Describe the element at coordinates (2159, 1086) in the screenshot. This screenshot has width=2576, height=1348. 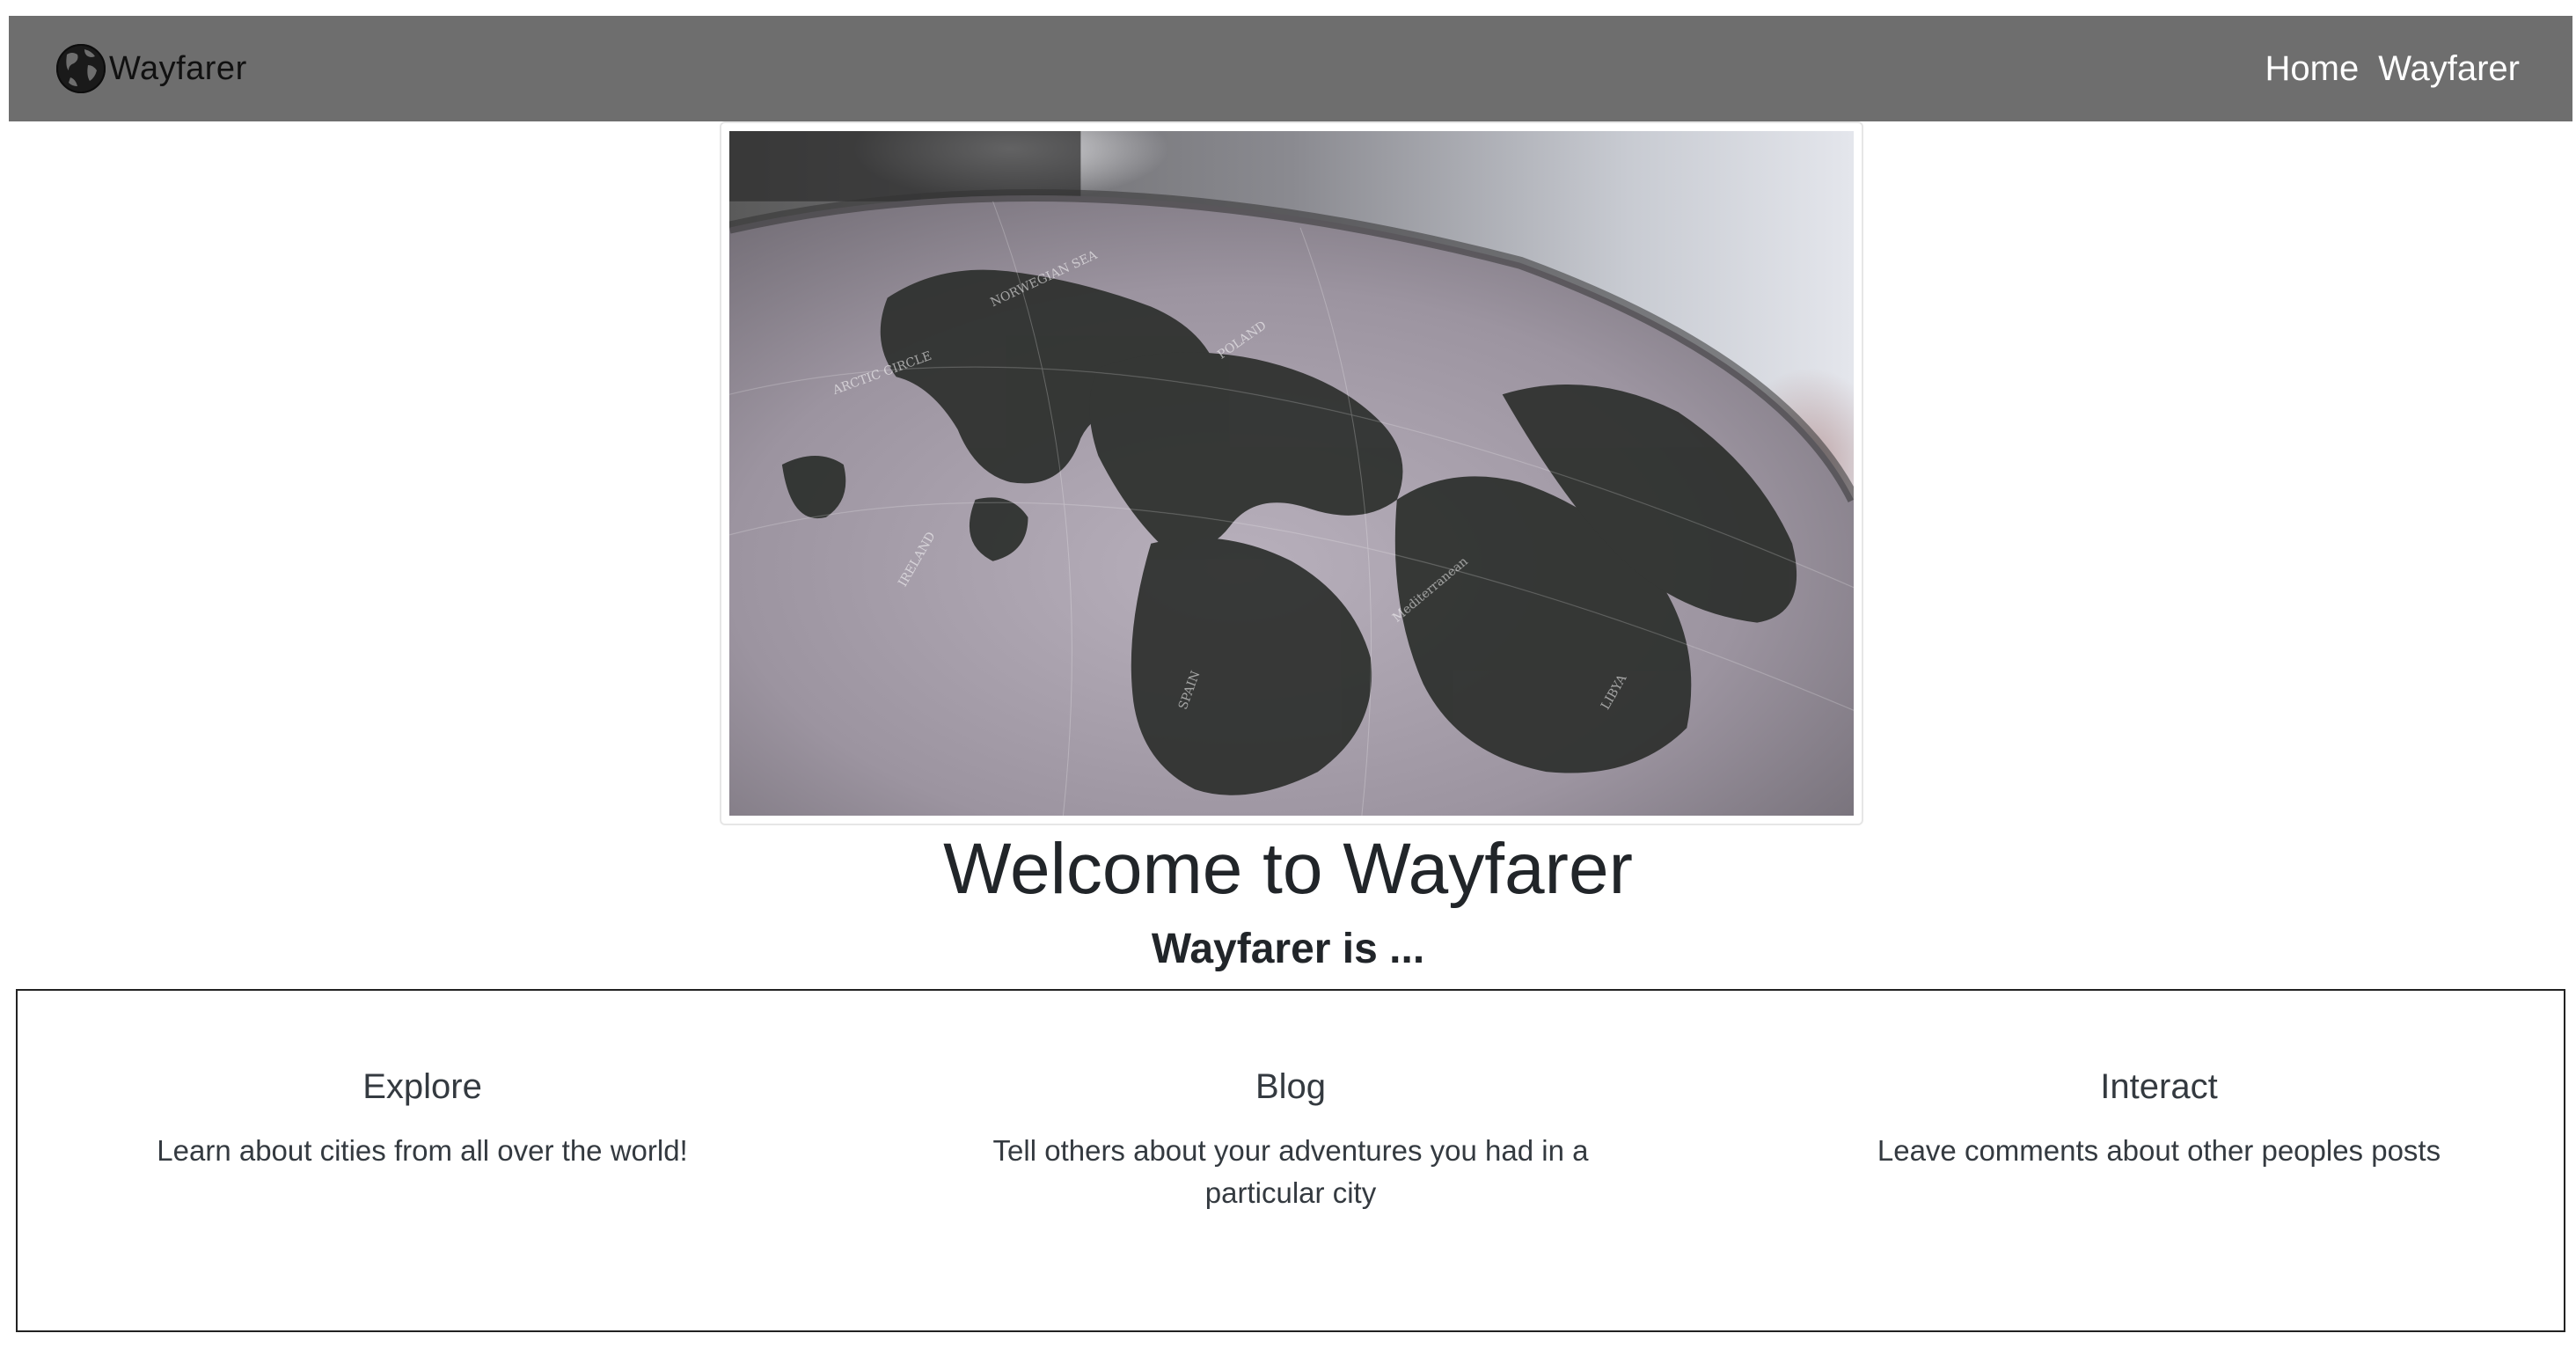
I see `feature-title: Interact` at that location.